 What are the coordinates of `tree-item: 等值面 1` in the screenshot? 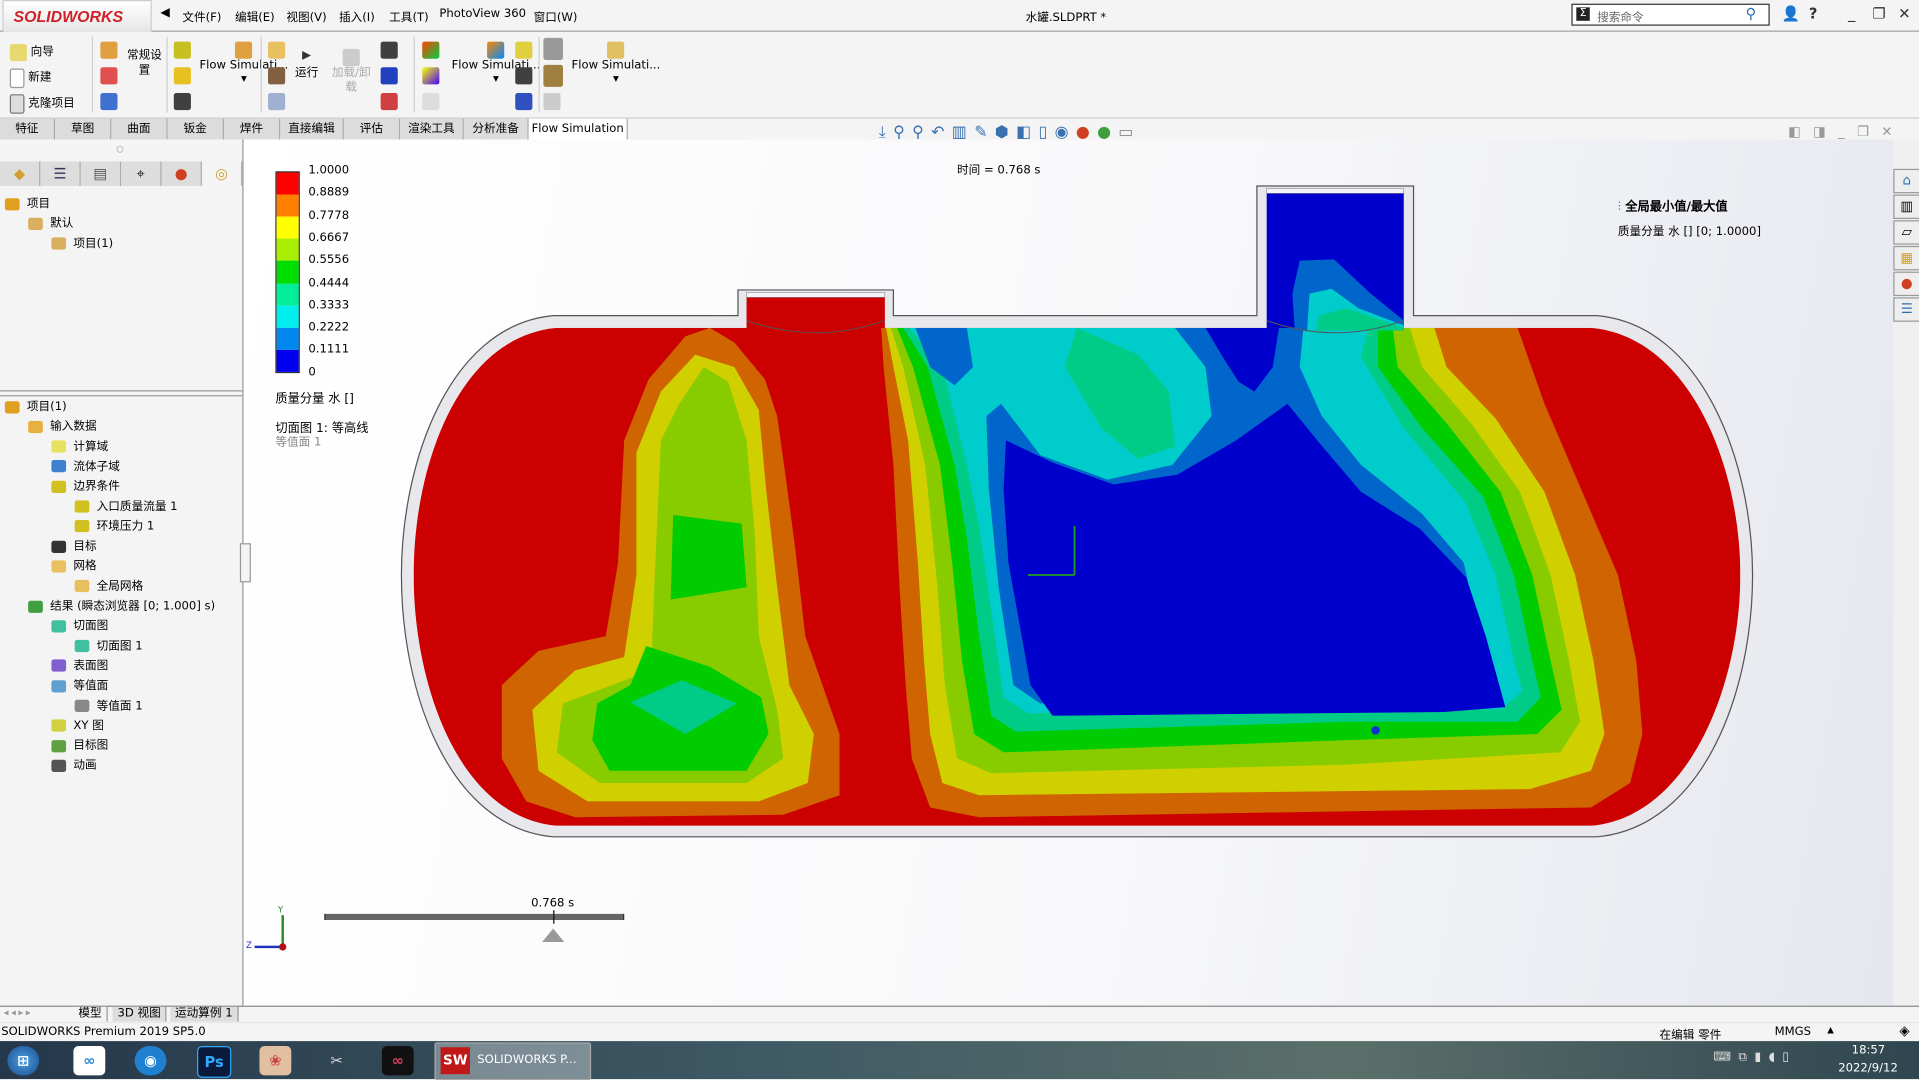 It's located at (108, 704).